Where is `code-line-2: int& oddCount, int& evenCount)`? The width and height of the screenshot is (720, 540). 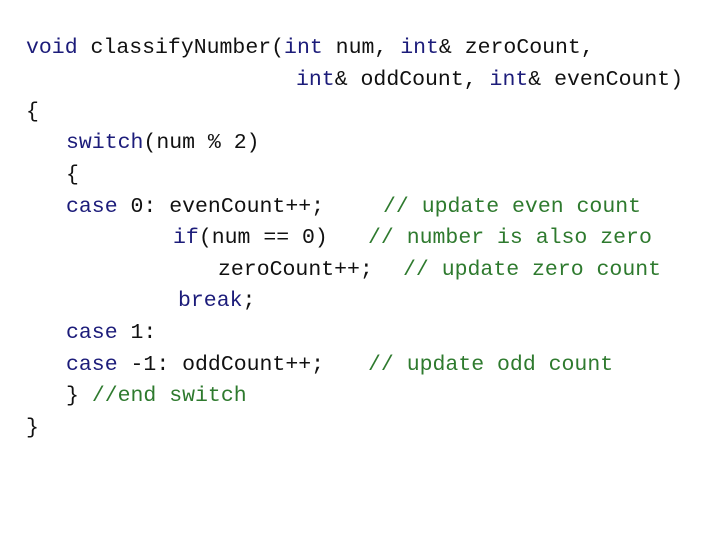 code-line-2: int& oddCount, int& evenCount) is located at coordinates (489, 80).